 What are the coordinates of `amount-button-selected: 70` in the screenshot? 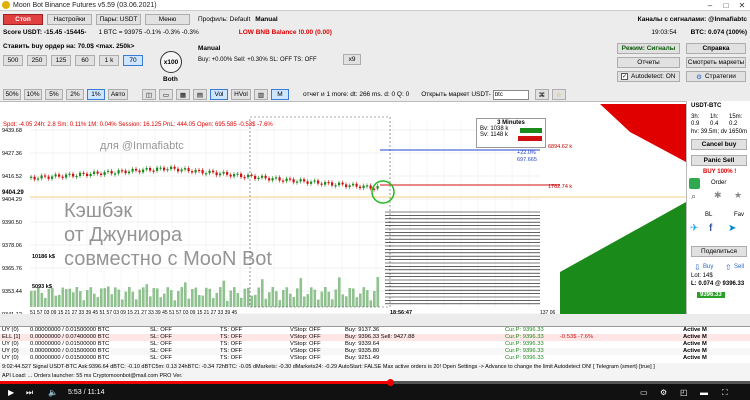 It's located at (133, 60).